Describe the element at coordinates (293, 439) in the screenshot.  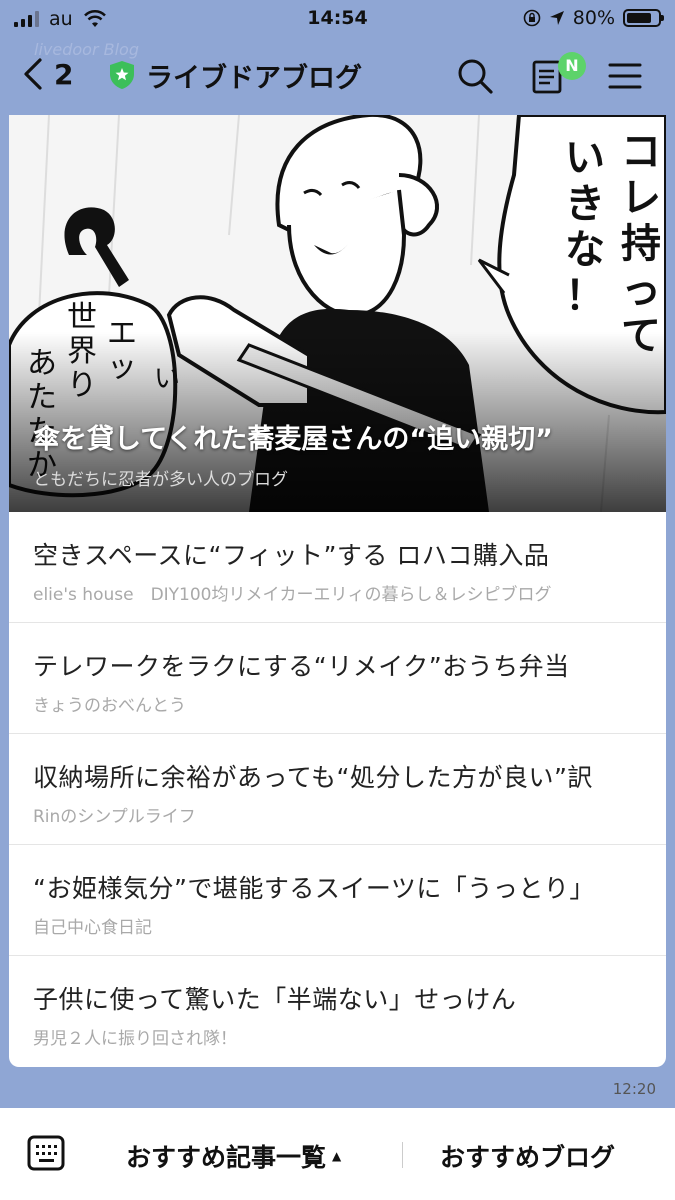
I see `featured-title: 傘を貸してくれた蕎麦屋さんの“追い親切”` at that location.